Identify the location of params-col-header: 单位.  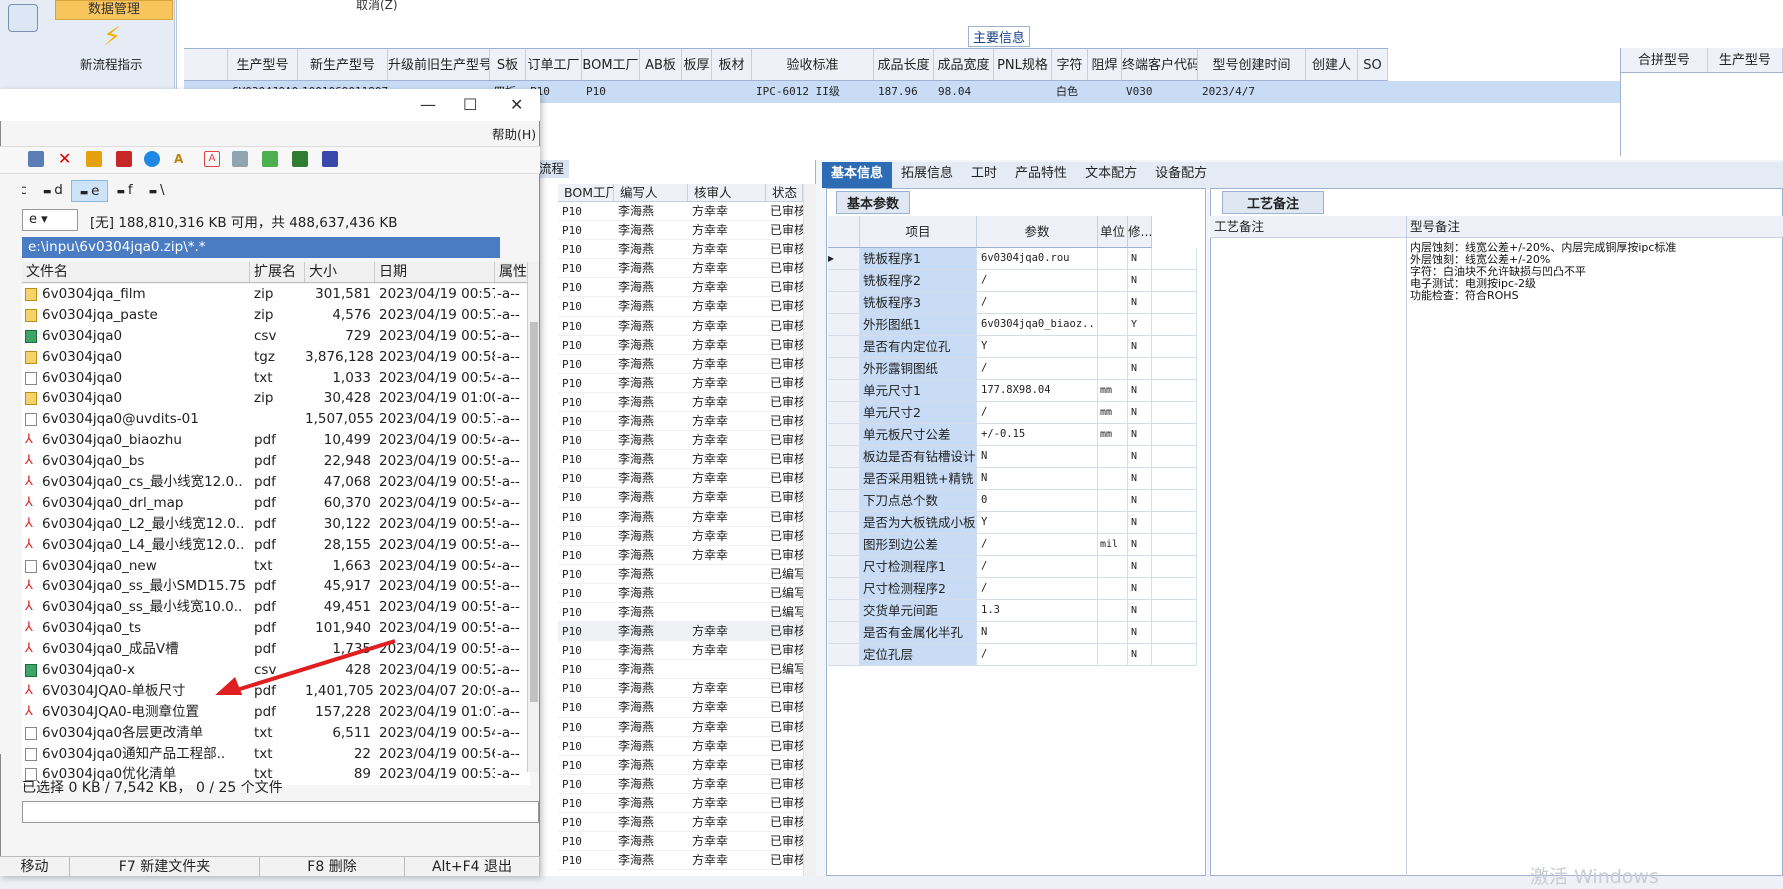
(1113, 231).